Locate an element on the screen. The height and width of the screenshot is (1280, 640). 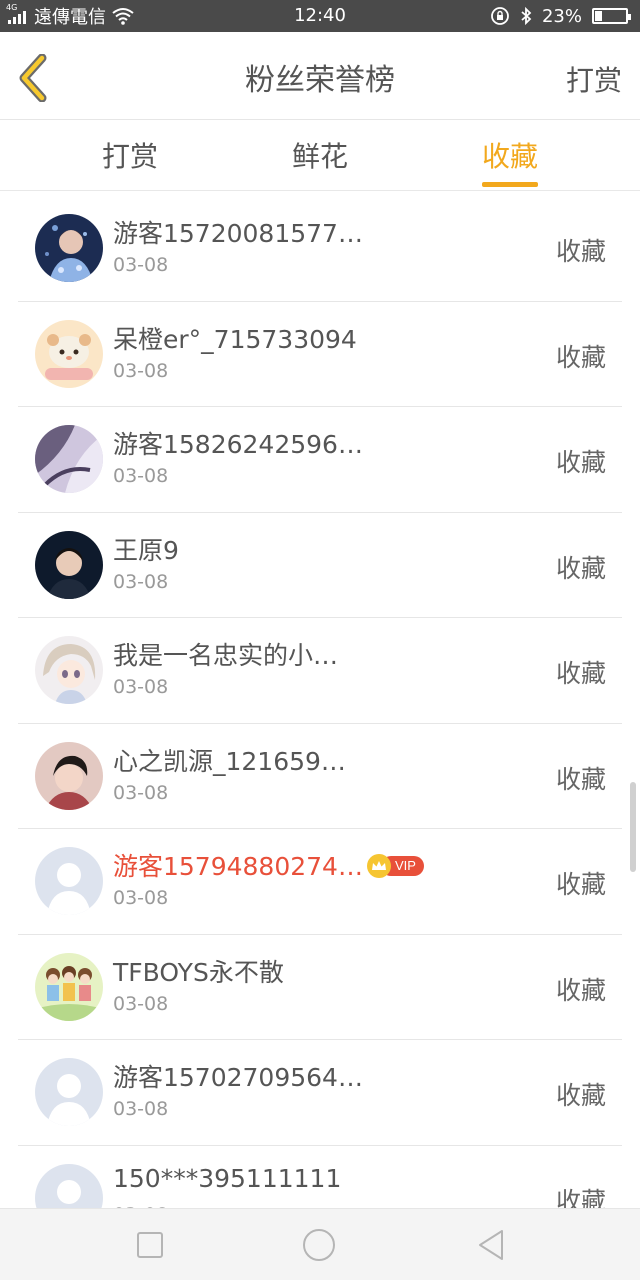
list-item: 游客15794880274… VIP 03-08 收藏 is located at coordinates (320, 882).